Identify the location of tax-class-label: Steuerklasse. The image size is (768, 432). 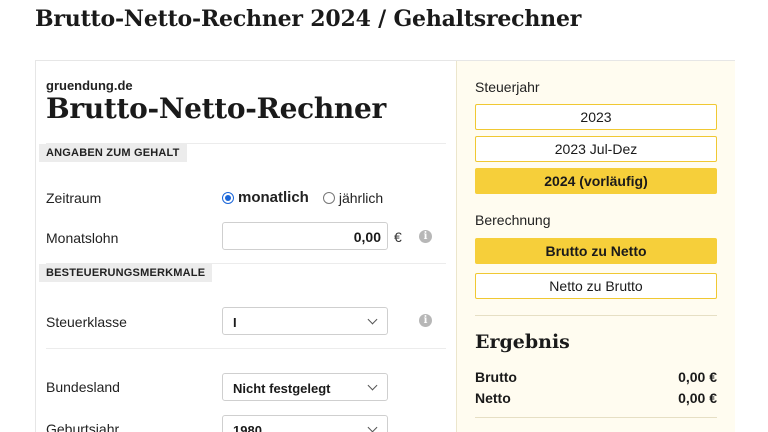
(86, 322).